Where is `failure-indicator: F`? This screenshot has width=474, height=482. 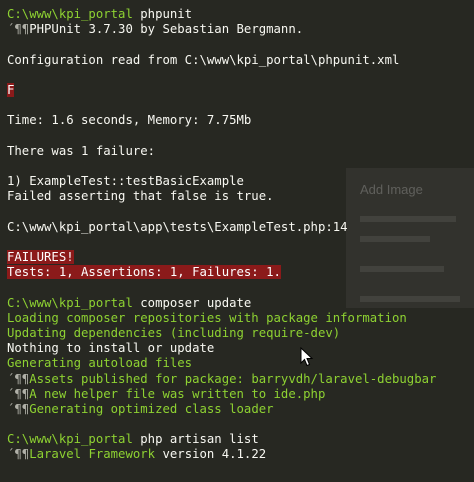 failure-indicator: F is located at coordinates (11, 89).